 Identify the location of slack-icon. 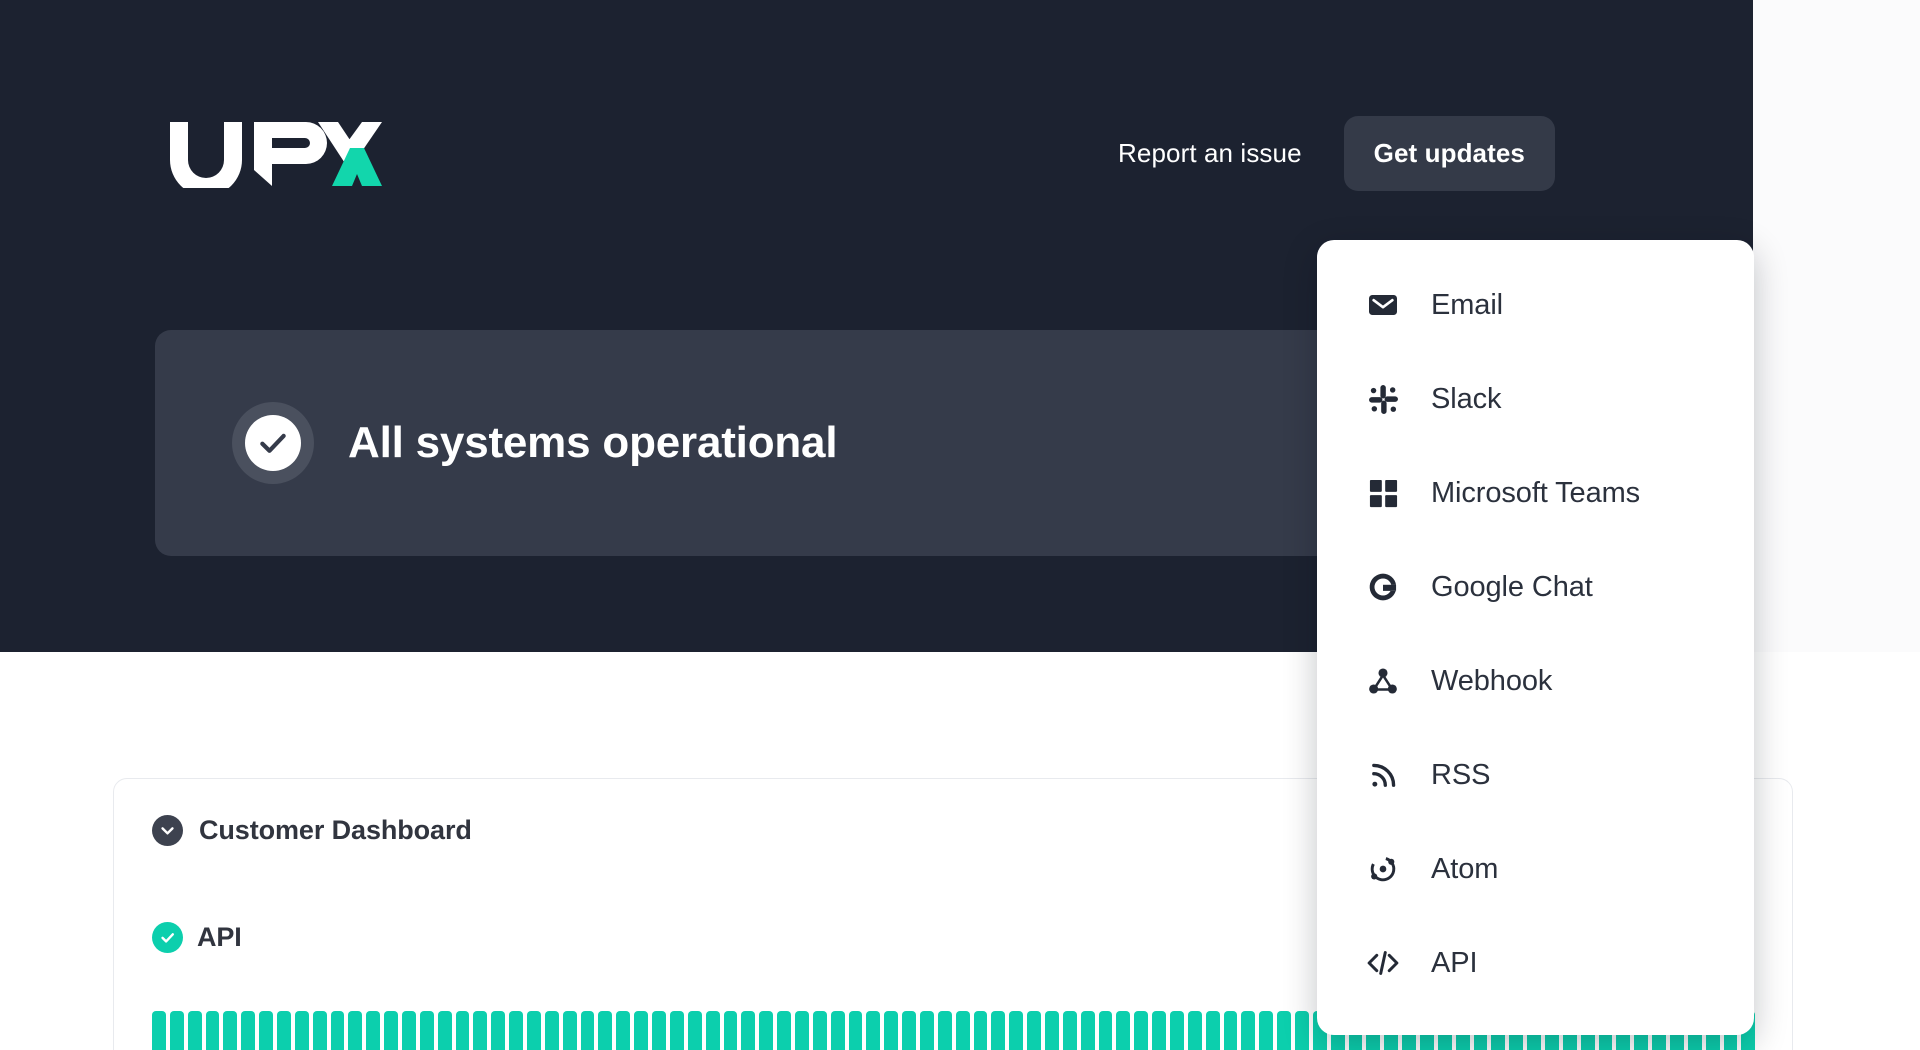
(1383, 399).